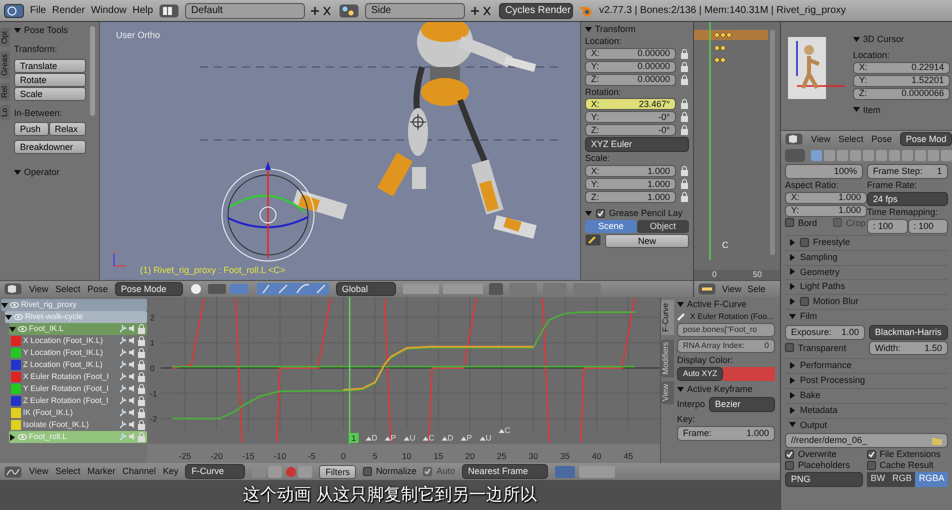 Image resolution: width=952 pixels, height=510 pixels. What do you see at coordinates (926, 139) in the screenshot?
I see `mode-dropdown: Pose Mod` at bounding box center [926, 139].